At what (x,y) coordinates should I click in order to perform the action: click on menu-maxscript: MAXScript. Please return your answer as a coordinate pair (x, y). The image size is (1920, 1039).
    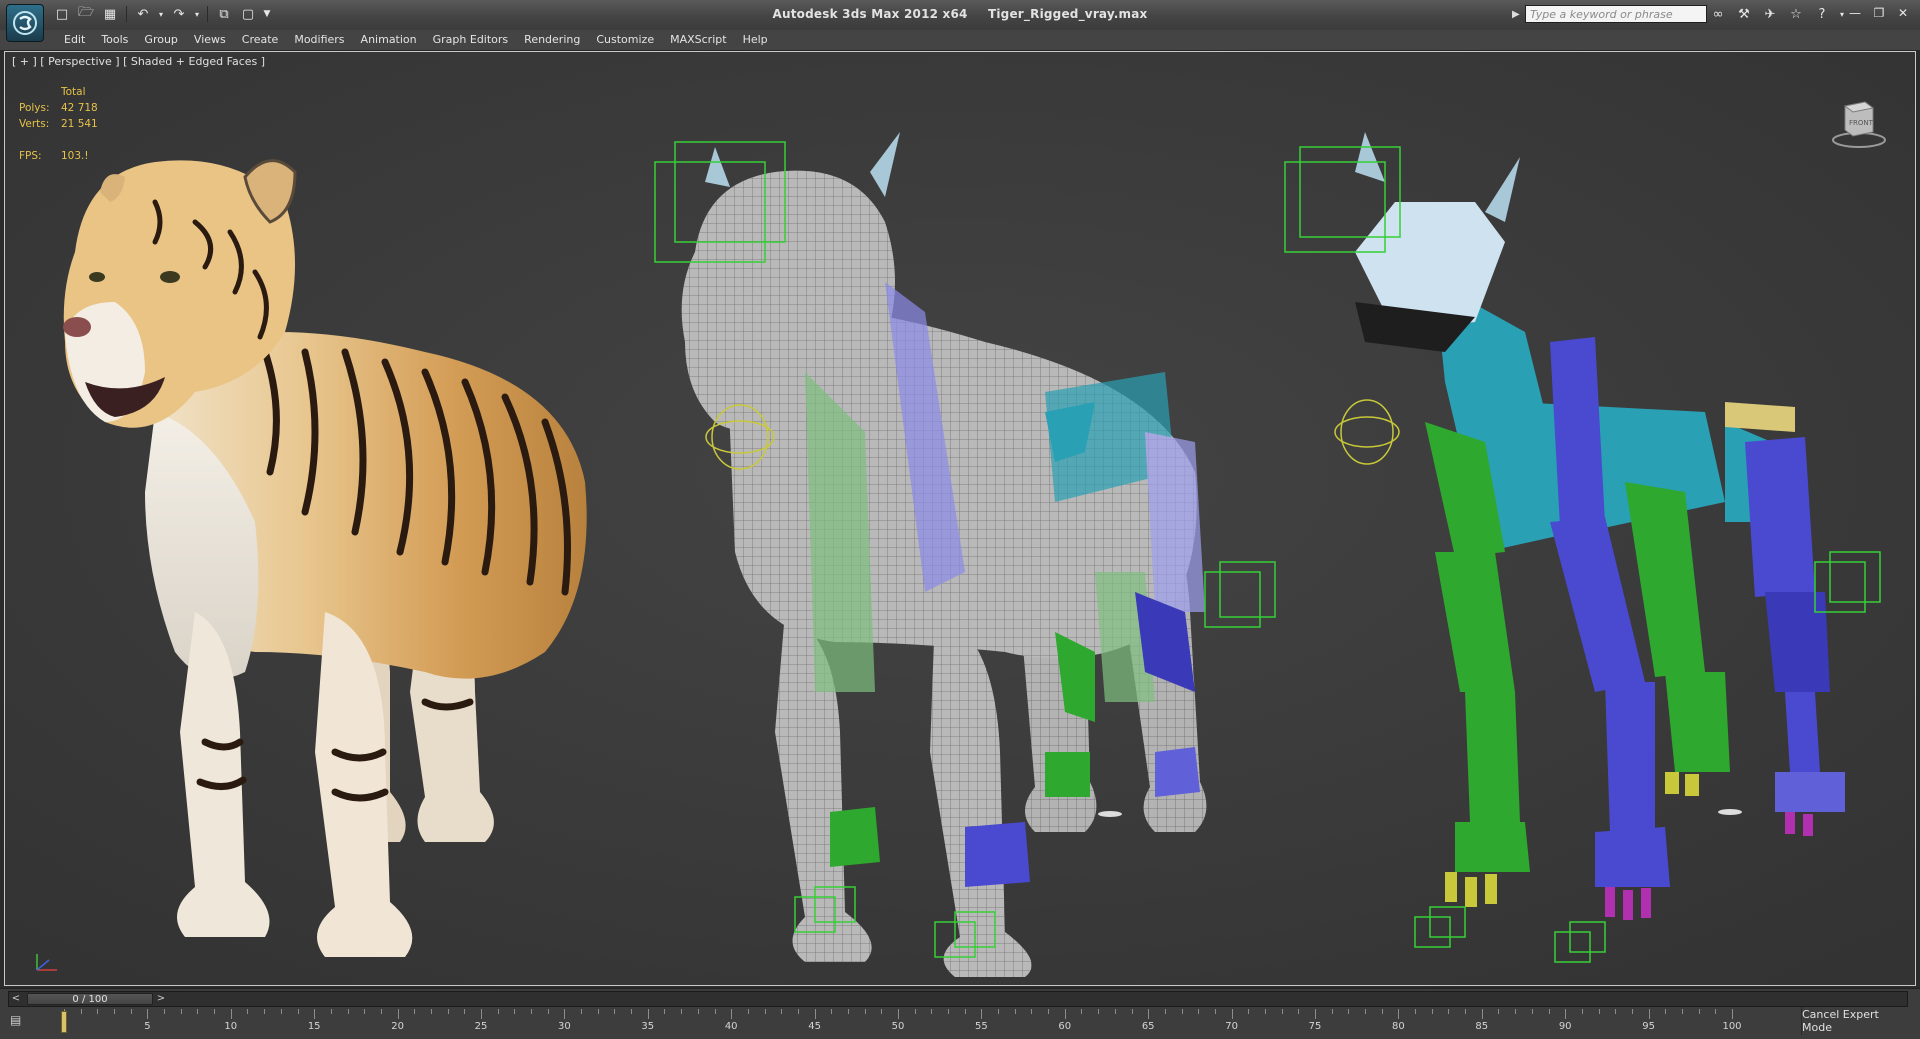
    Looking at the image, I should click on (698, 39).